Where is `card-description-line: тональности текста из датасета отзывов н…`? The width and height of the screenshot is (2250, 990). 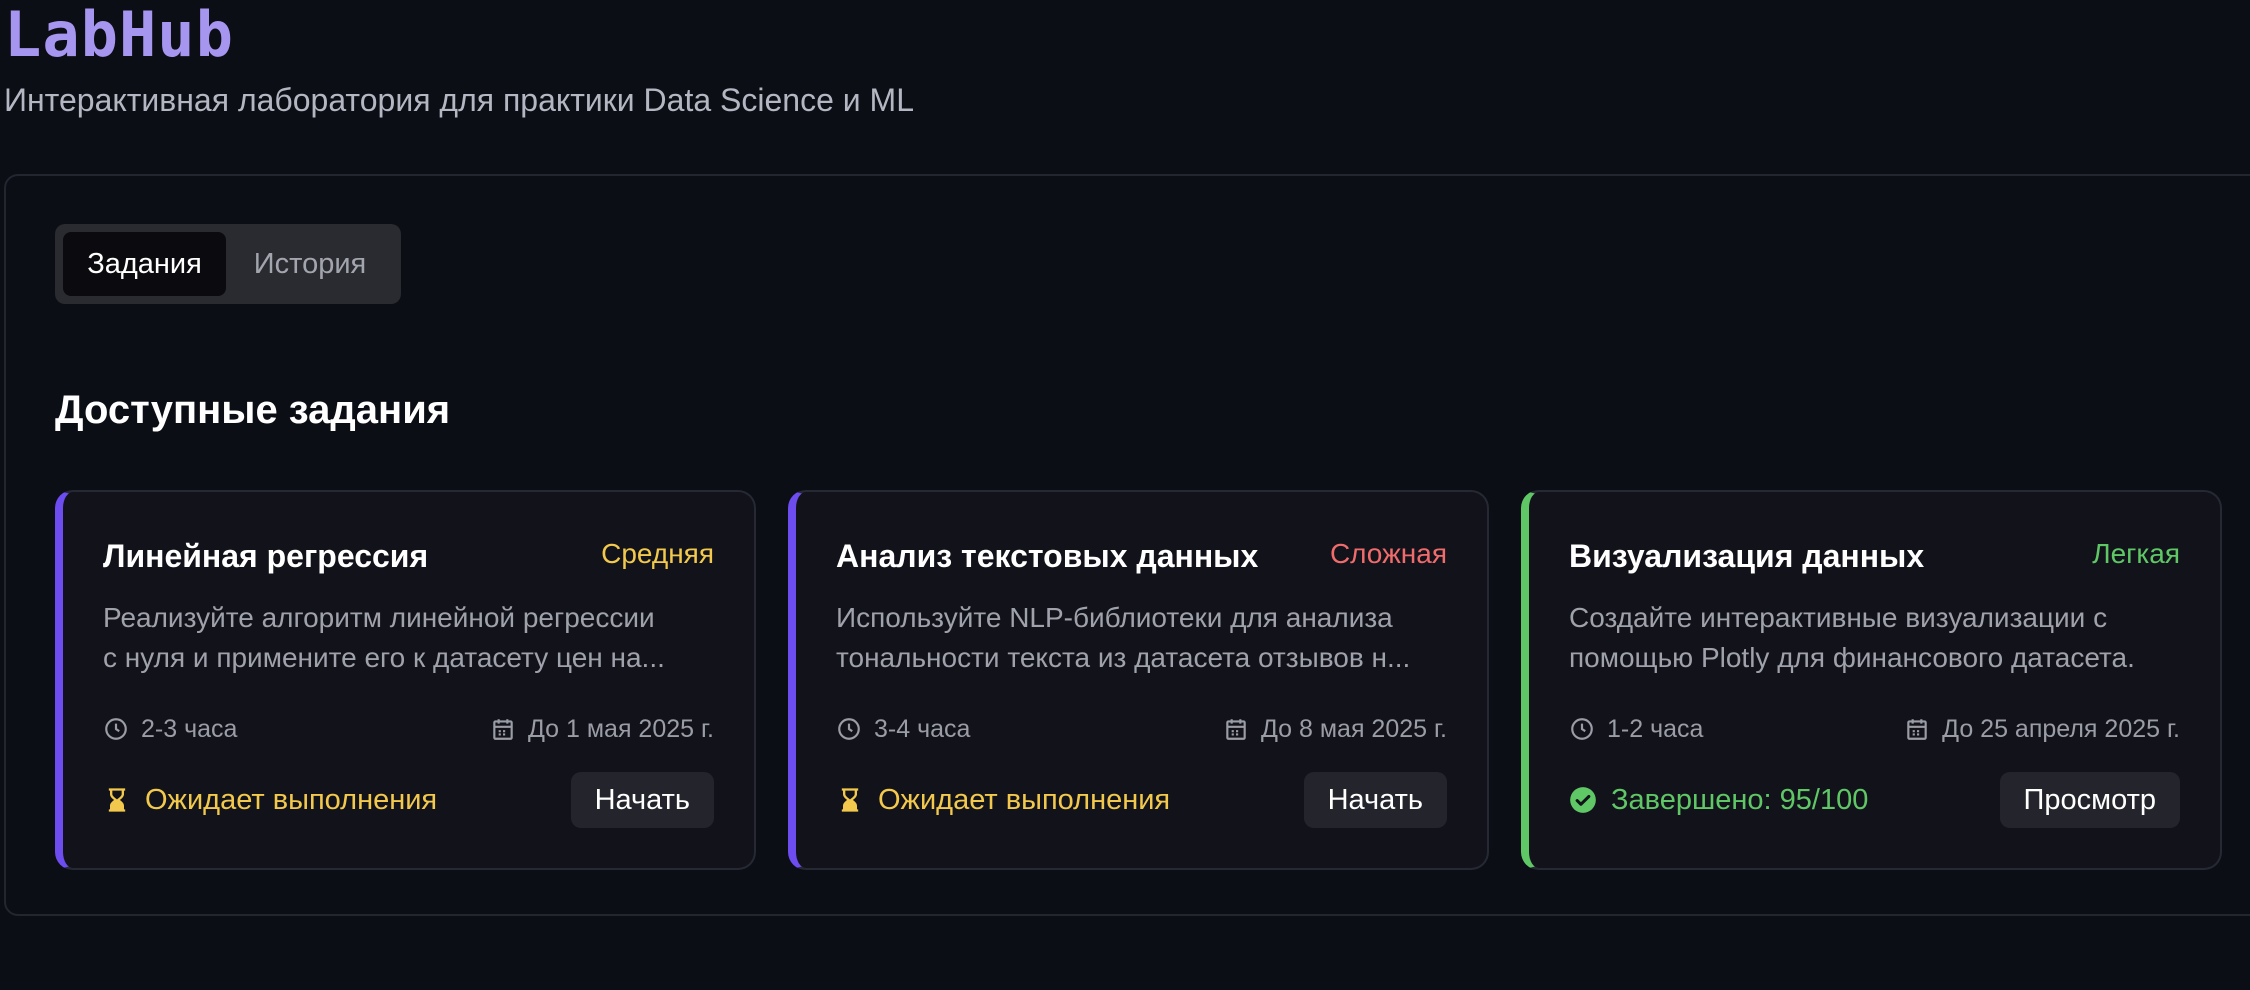
card-description-line: тональности текста из датасета отзывов н… is located at coordinates (1123, 657).